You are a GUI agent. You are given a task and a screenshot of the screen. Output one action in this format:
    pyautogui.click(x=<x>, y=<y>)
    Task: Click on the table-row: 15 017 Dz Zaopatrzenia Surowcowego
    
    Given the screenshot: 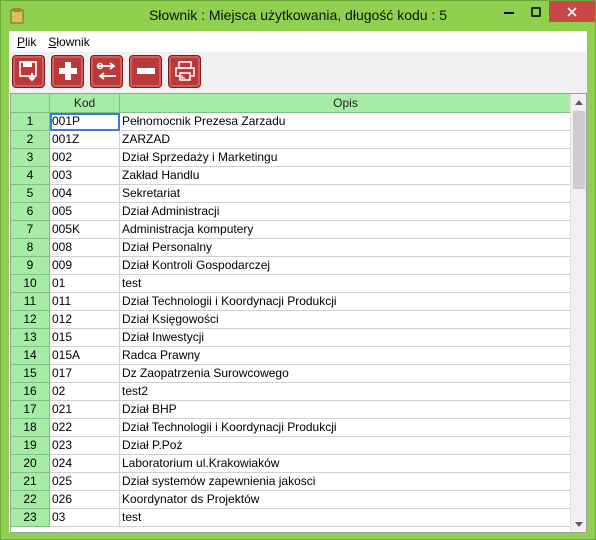 What is the action you would take?
    pyautogui.click(x=293, y=374)
    